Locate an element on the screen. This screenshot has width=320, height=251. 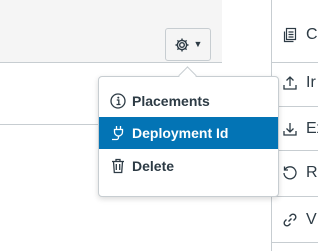
caret-down-icon: ▼ is located at coordinates (198, 44).